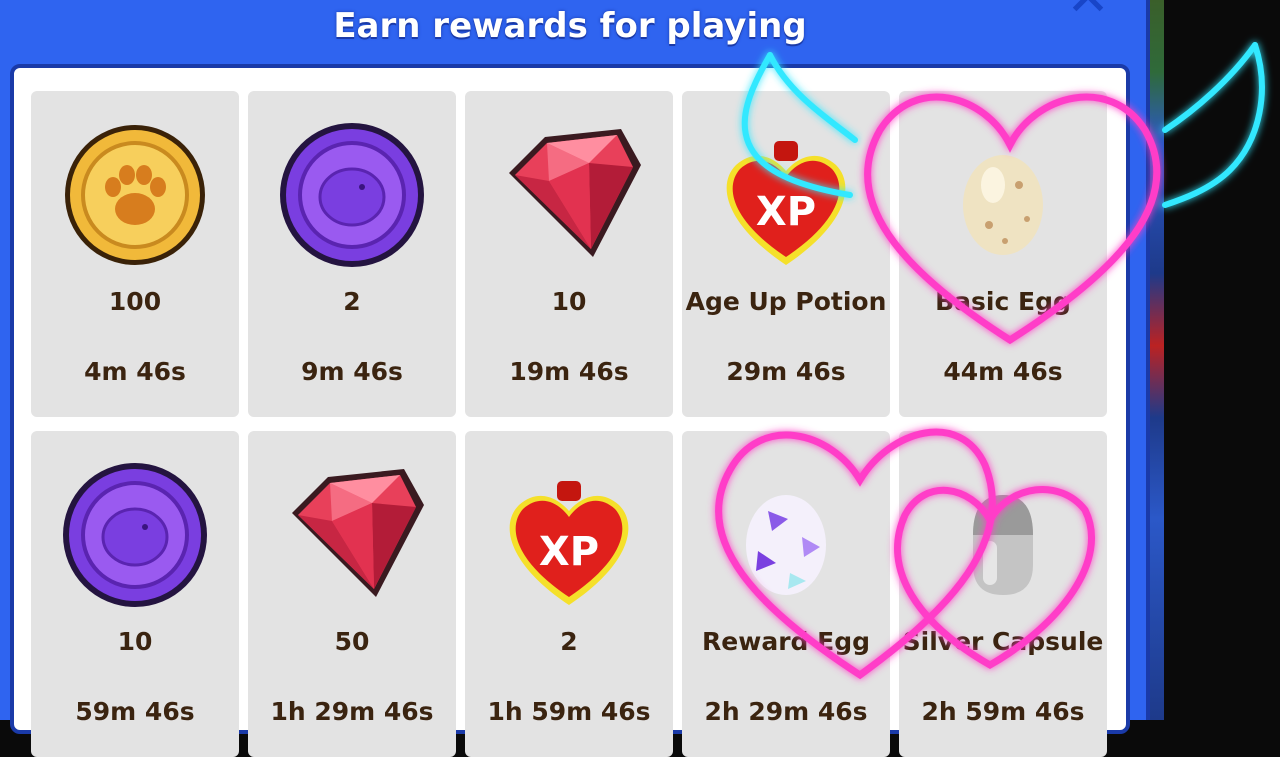 This screenshot has width=1280, height=757. What do you see at coordinates (1003, 545) in the screenshot?
I see `silver-capsule-icon` at bounding box center [1003, 545].